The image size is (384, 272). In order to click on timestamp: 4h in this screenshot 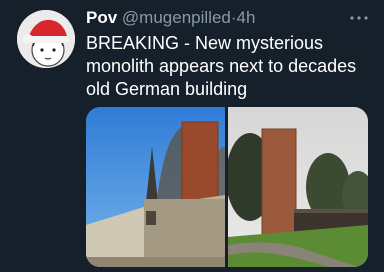, I will do `click(246, 17)`.